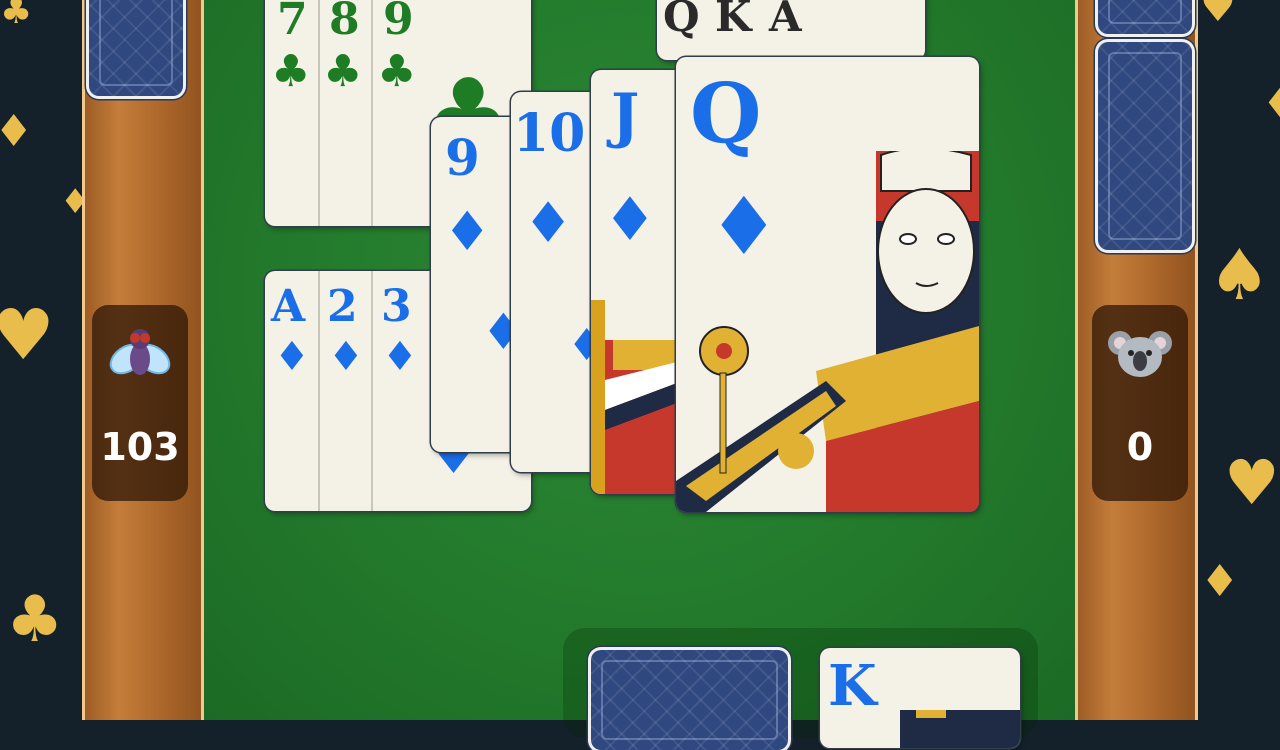  I want to click on meld-card-q-diamonds: Q ♦, so click(827, 284).